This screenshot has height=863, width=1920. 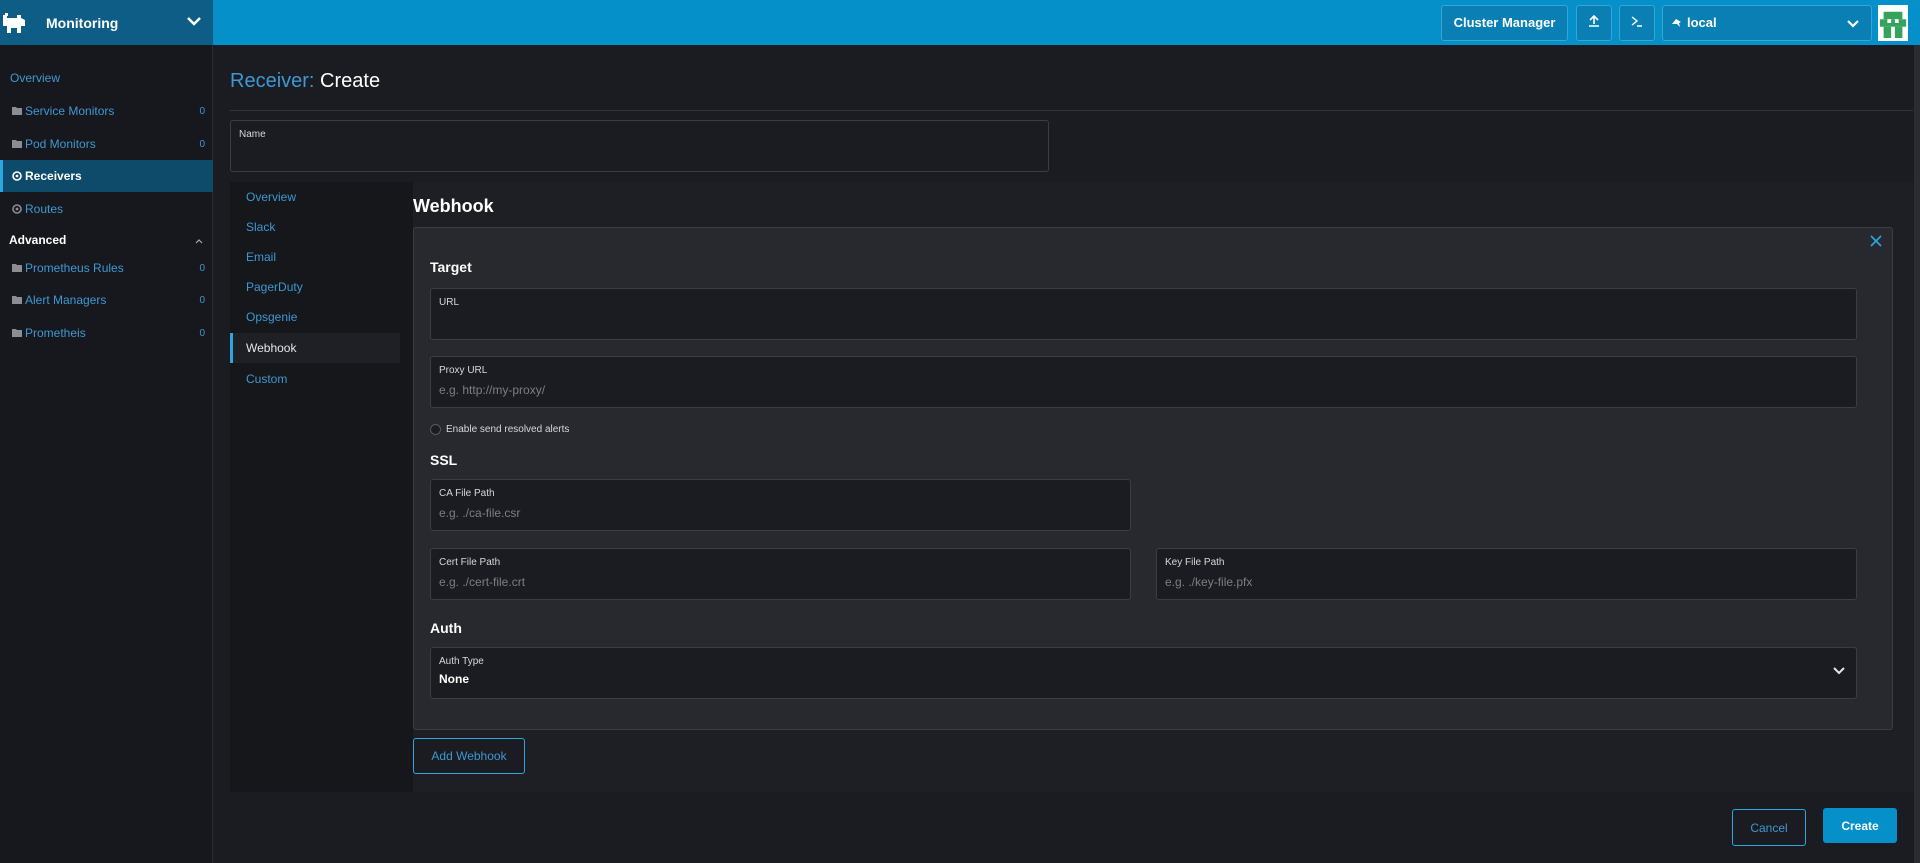 What do you see at coordinates (1143, 673) in the screenshot?
I see `auth-type-select: Auth Type None` at bounding box center [1143, 673].